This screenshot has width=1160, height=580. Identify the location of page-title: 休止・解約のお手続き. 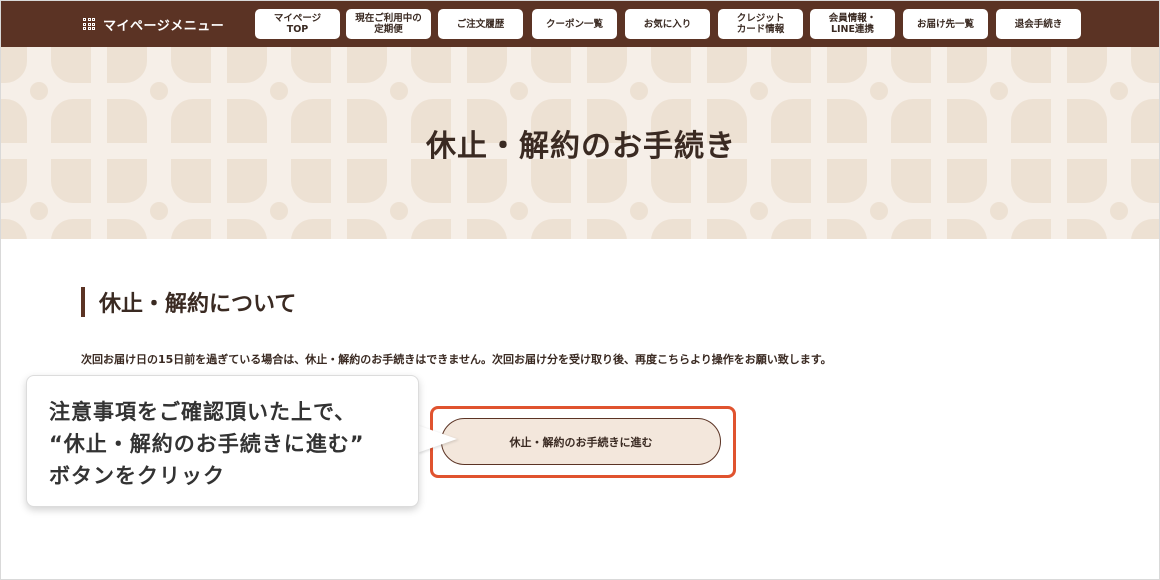
(581, 146).